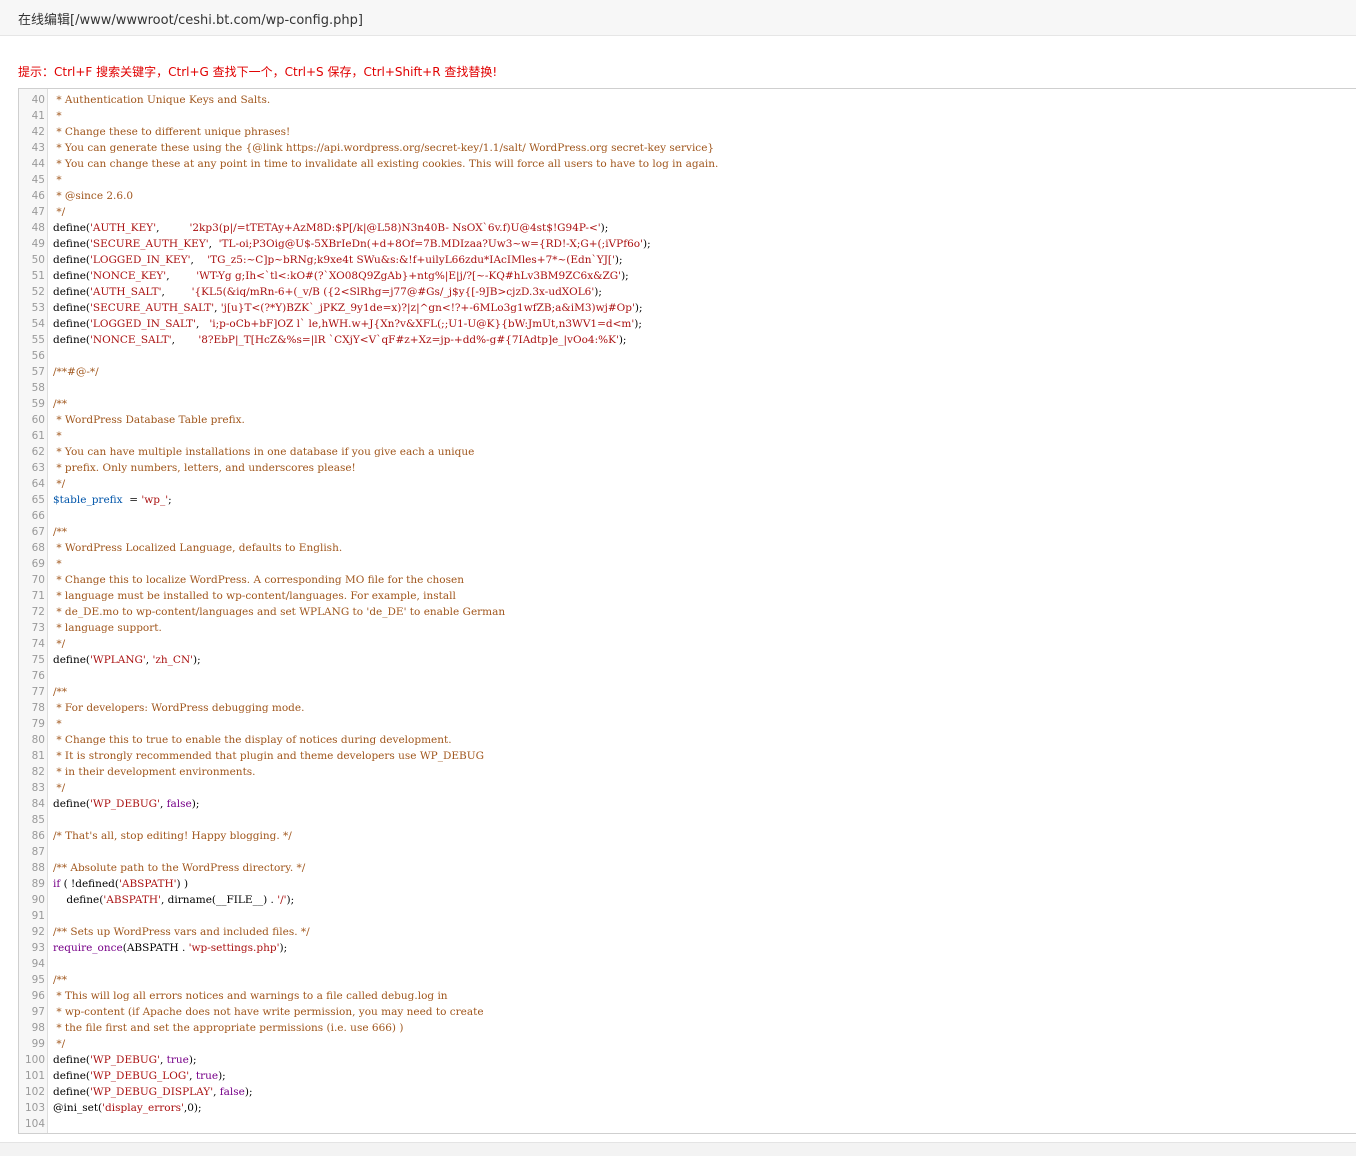  What do you see at coordinates (687, 788) in the screenshot?
I see `code-line: 83 */` at bounding box center [687, 788].